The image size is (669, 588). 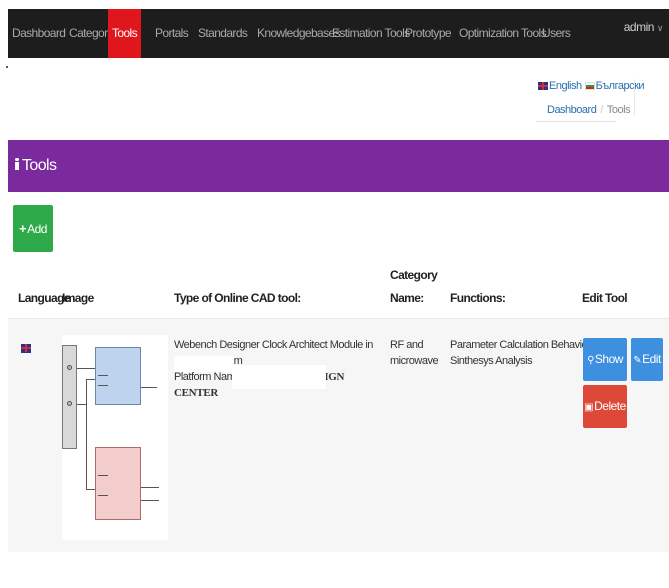 I want to click on add-button-label: Add, so click(x=37, y=229).